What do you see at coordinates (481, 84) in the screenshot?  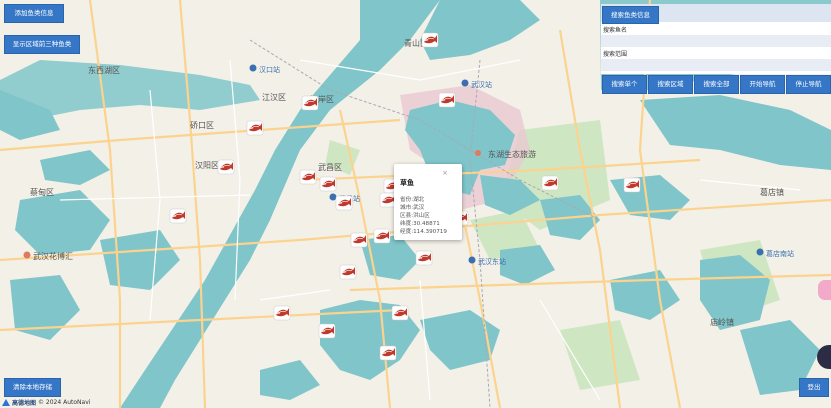 I see `label-wuhan-station: 武汉站` at bounding box center [481, 84].